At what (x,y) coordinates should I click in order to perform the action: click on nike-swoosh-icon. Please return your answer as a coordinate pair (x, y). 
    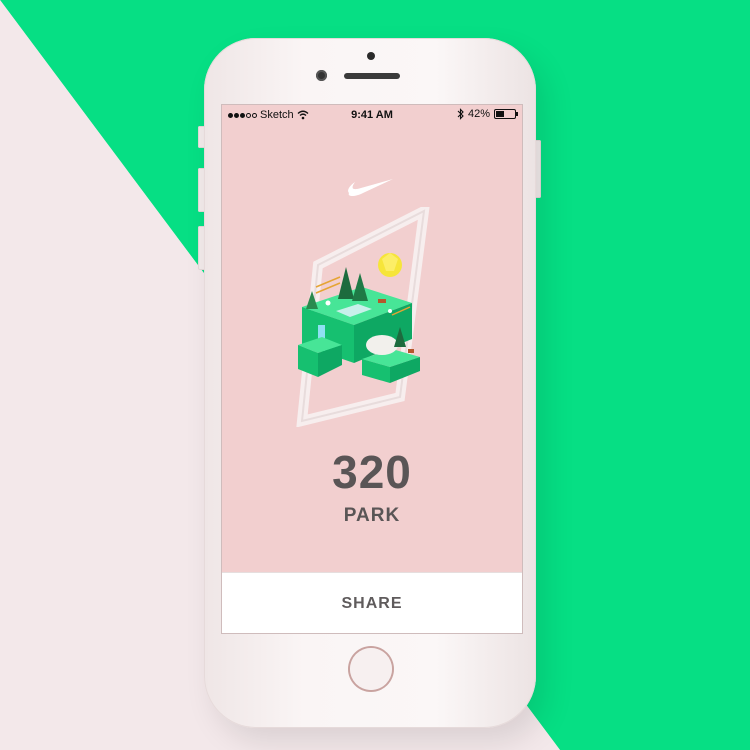
    Looking at the image, I should click on (370, 187).